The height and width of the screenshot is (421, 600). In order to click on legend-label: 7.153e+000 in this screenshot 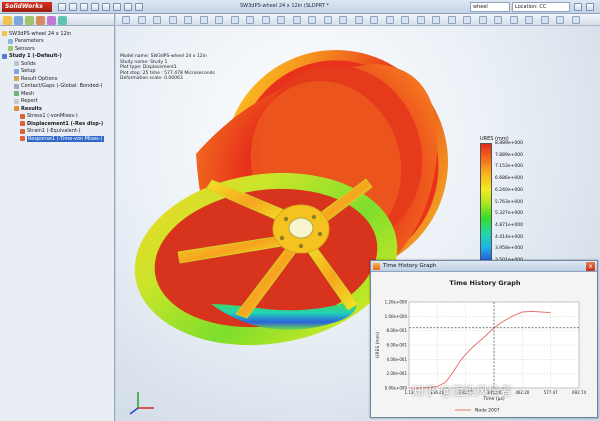, I will do `click(509, 167)`.